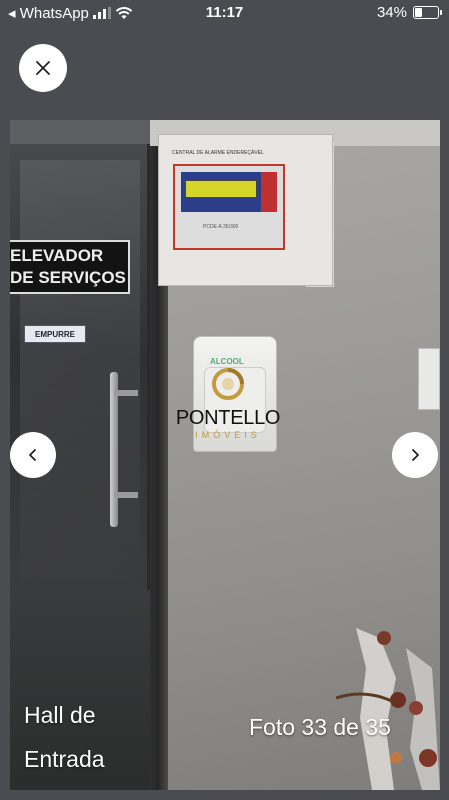  I want to click on status-bar: ◂ WhatsApp 11:17 34%, so click(224, 13).